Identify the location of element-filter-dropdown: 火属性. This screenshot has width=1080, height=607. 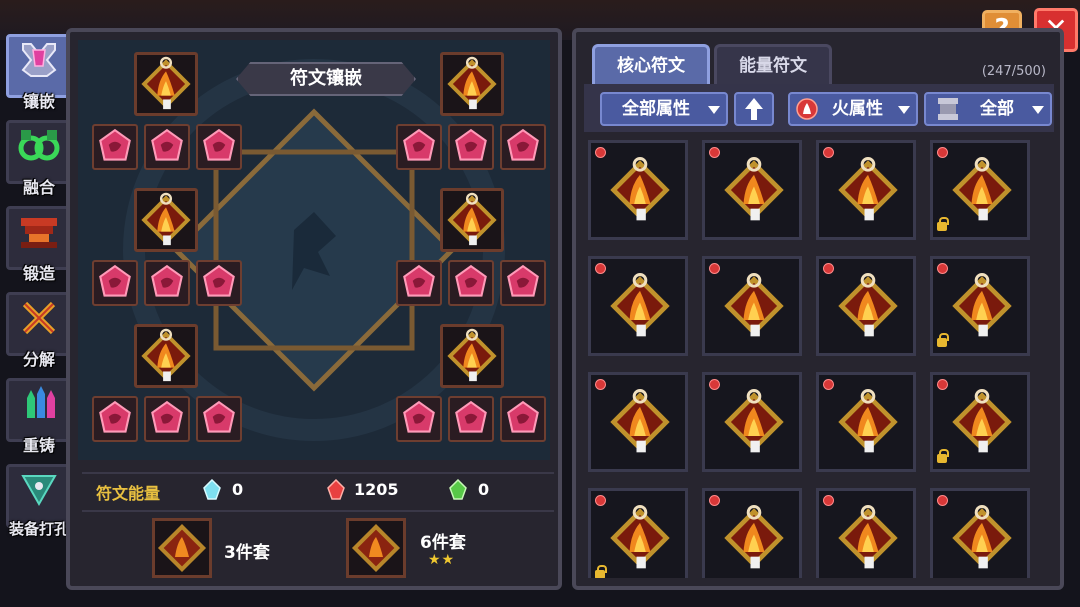
(853, 109).